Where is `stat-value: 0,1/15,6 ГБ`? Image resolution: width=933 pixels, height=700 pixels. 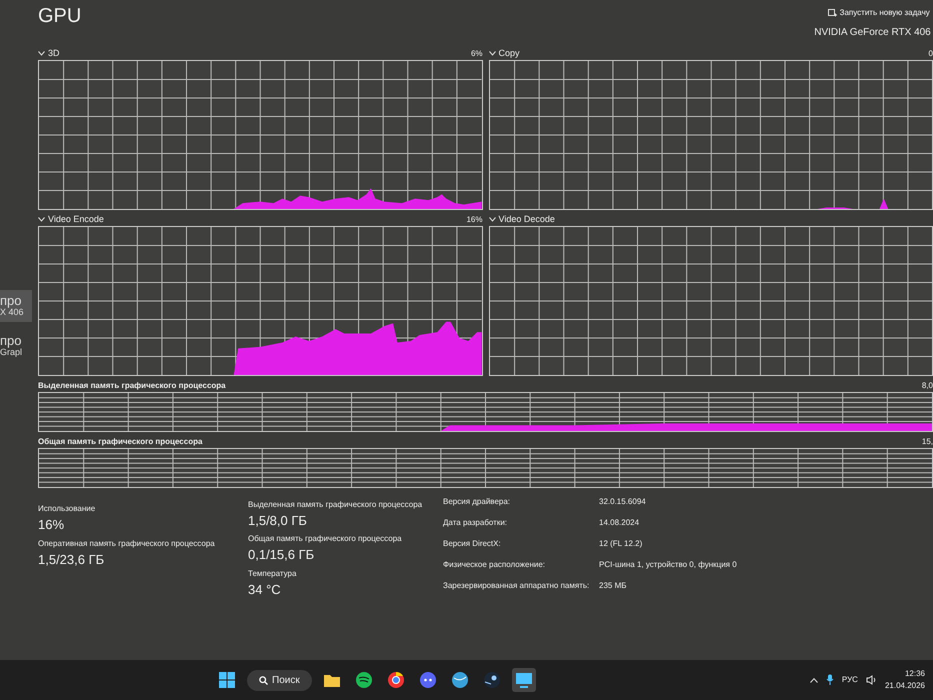 stat-value: 0,1/15,6 ГБ is located at coordinates (282, 555).